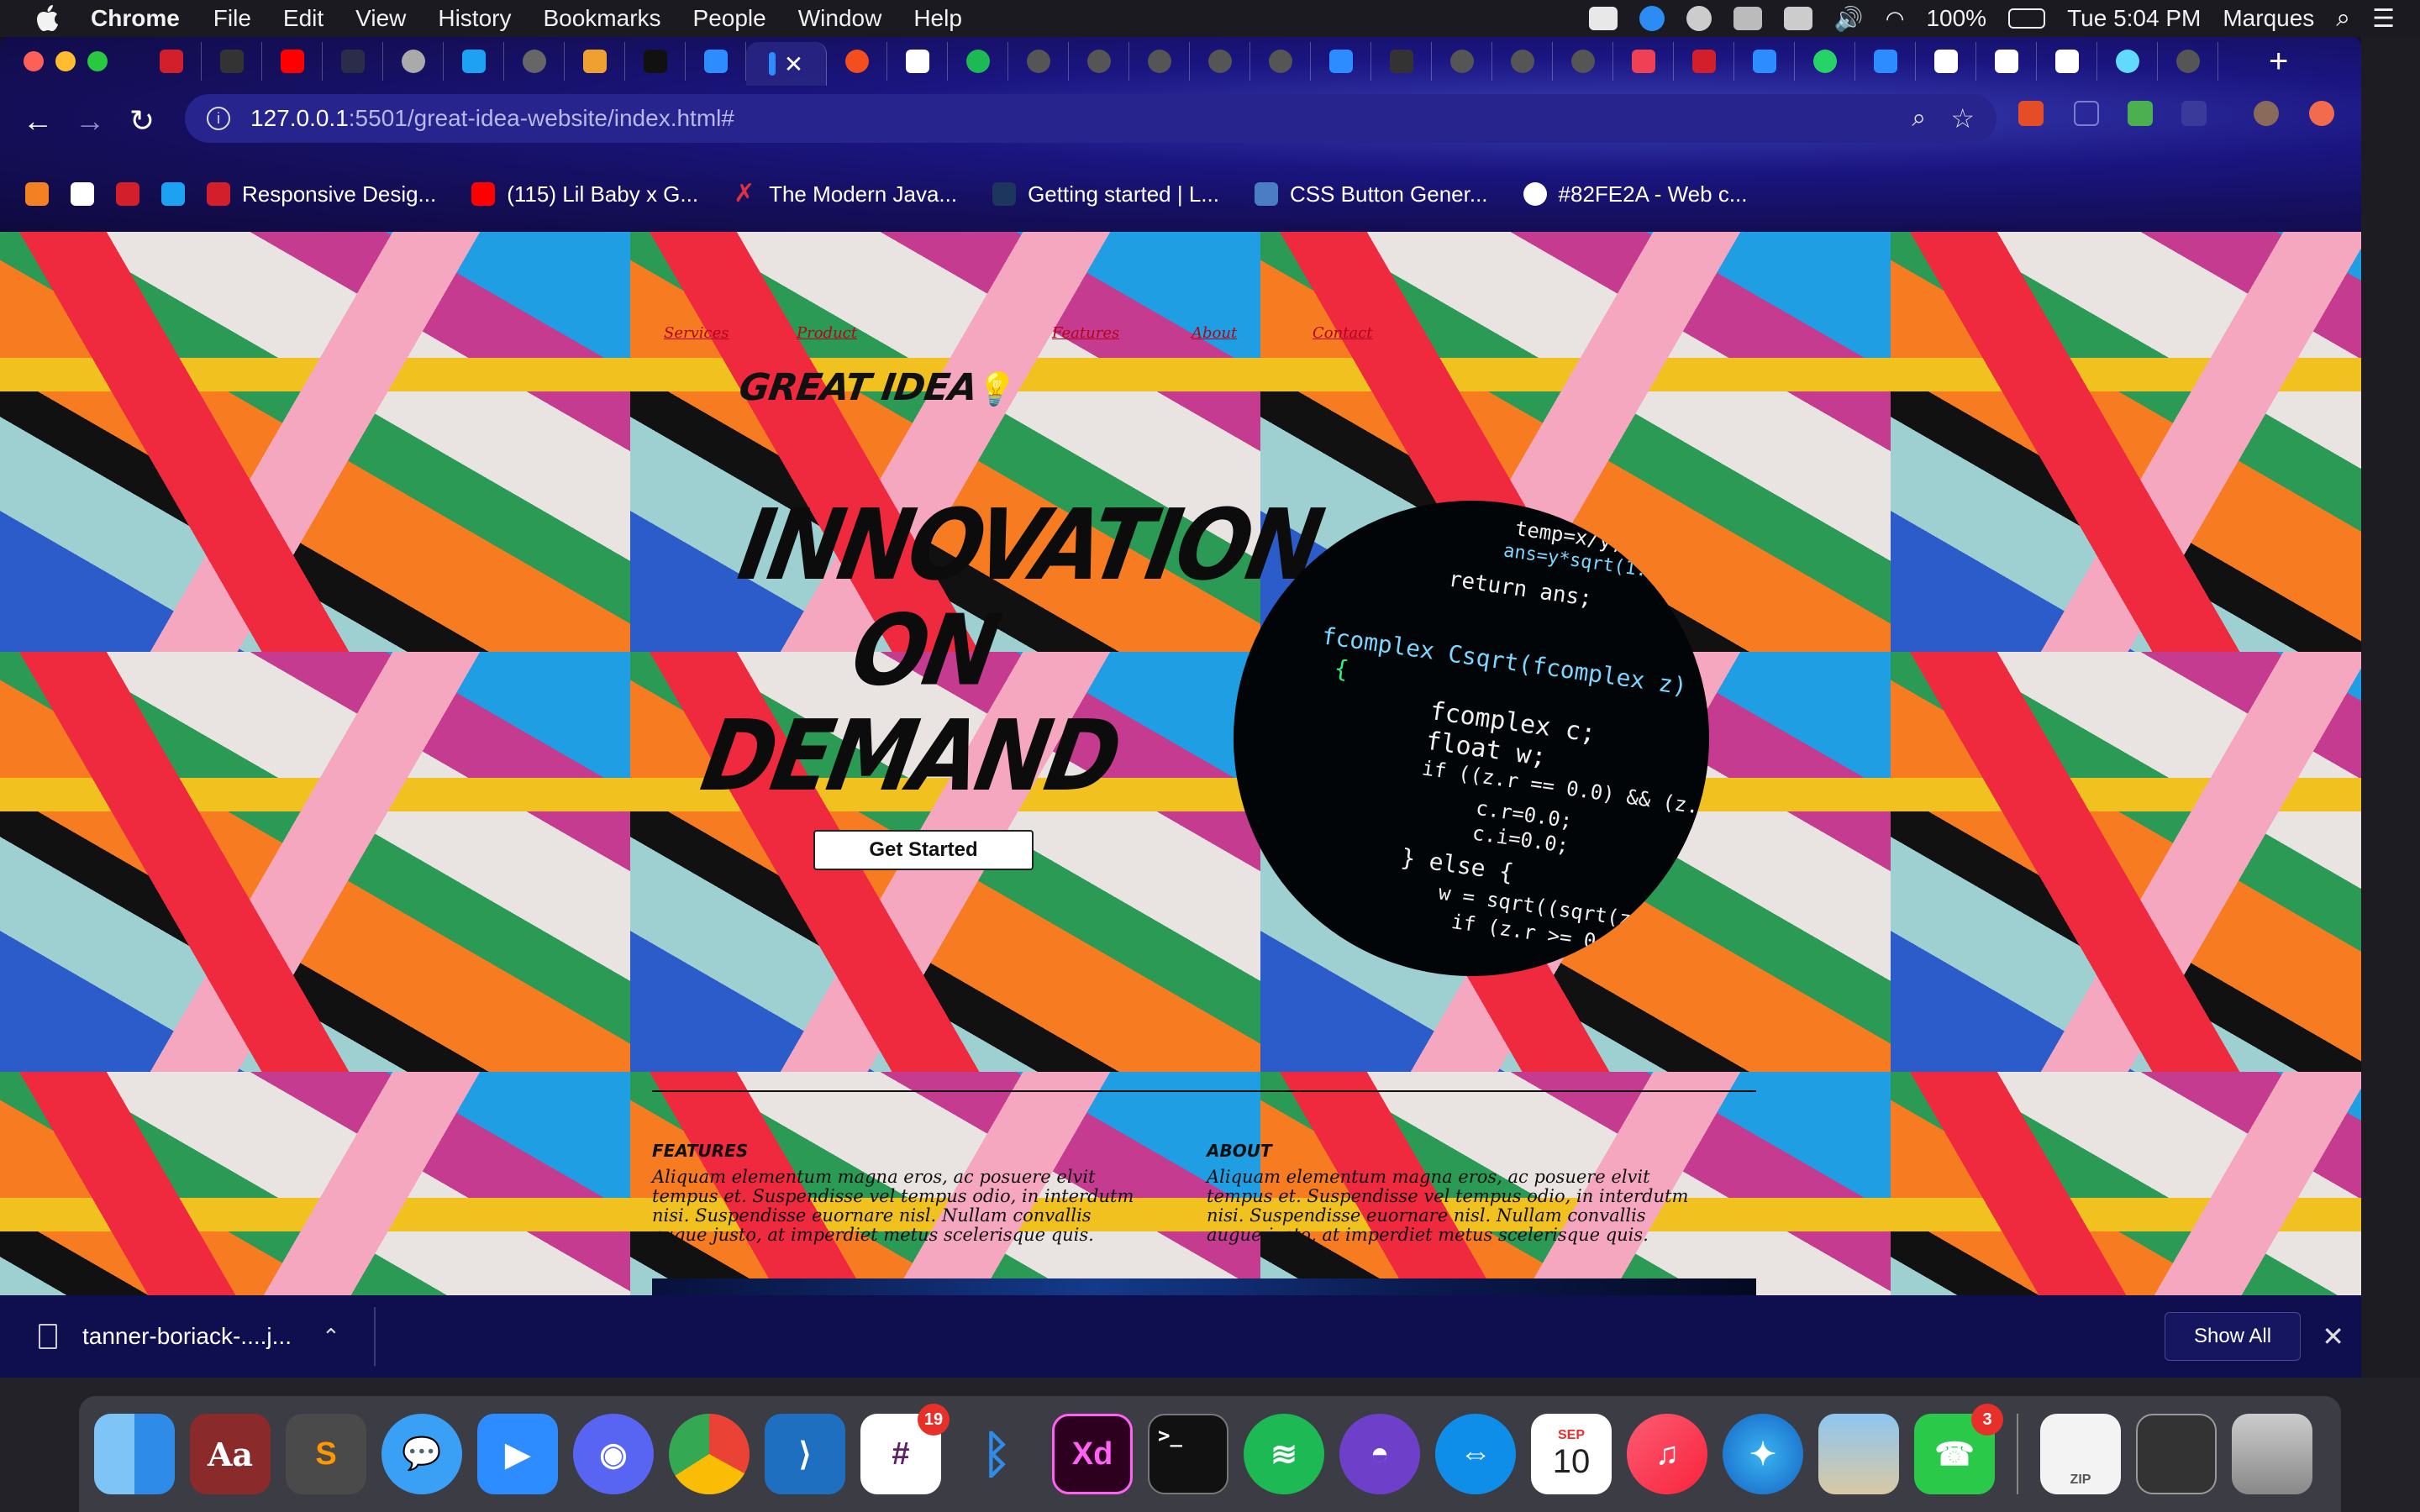 This screenshot has width=2420, height=1512. What do you see at coordinates (1085, 333) in the screenshot?
I see `nav-features-link: Features` at bounding box center [1085, 333].